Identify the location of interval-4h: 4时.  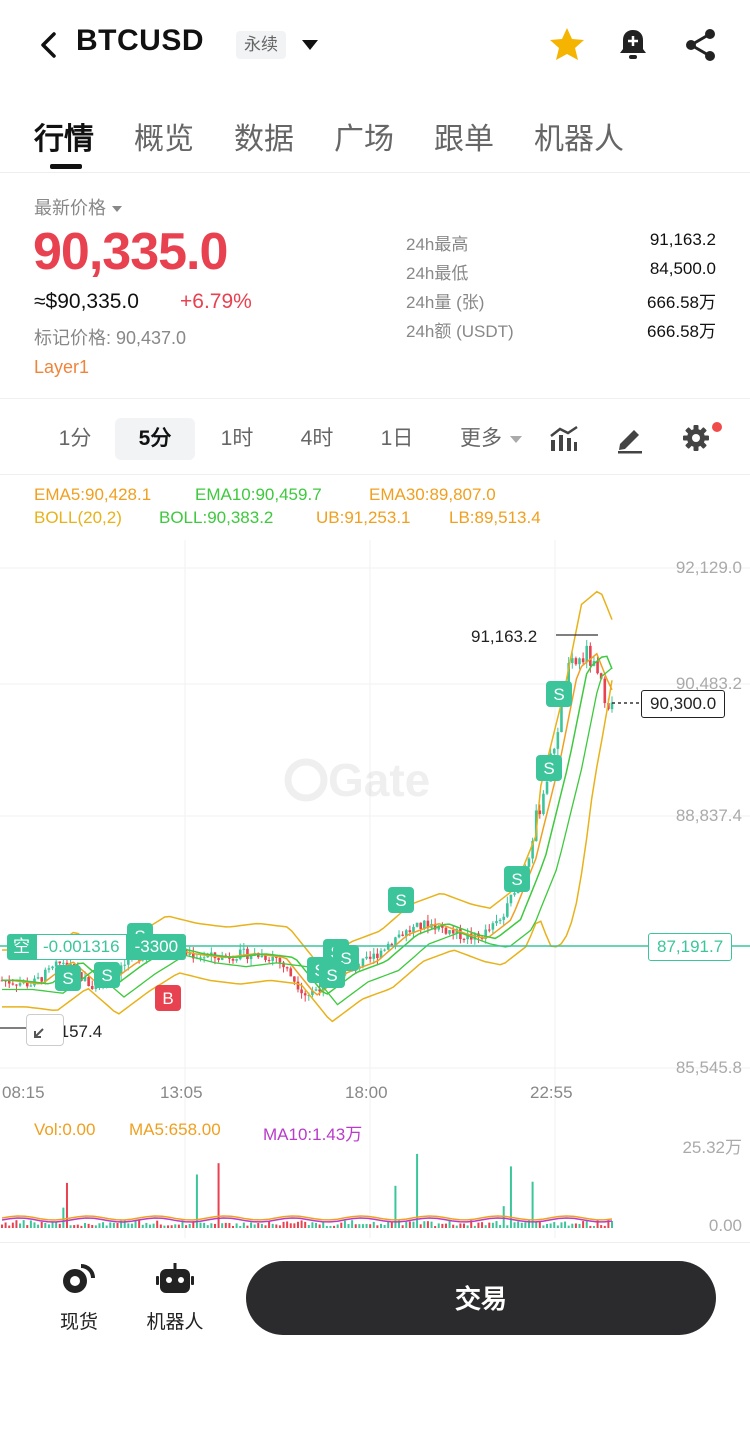
(317, 439).